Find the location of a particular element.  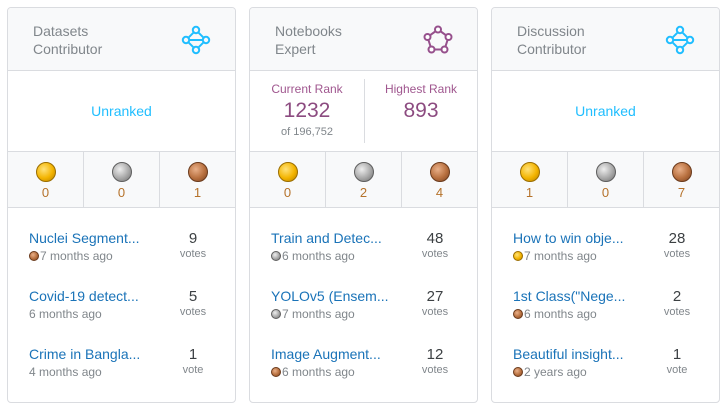

list-item: Beautiful insight... 2 years ago 1 vote is located at coordinates (605, 374).